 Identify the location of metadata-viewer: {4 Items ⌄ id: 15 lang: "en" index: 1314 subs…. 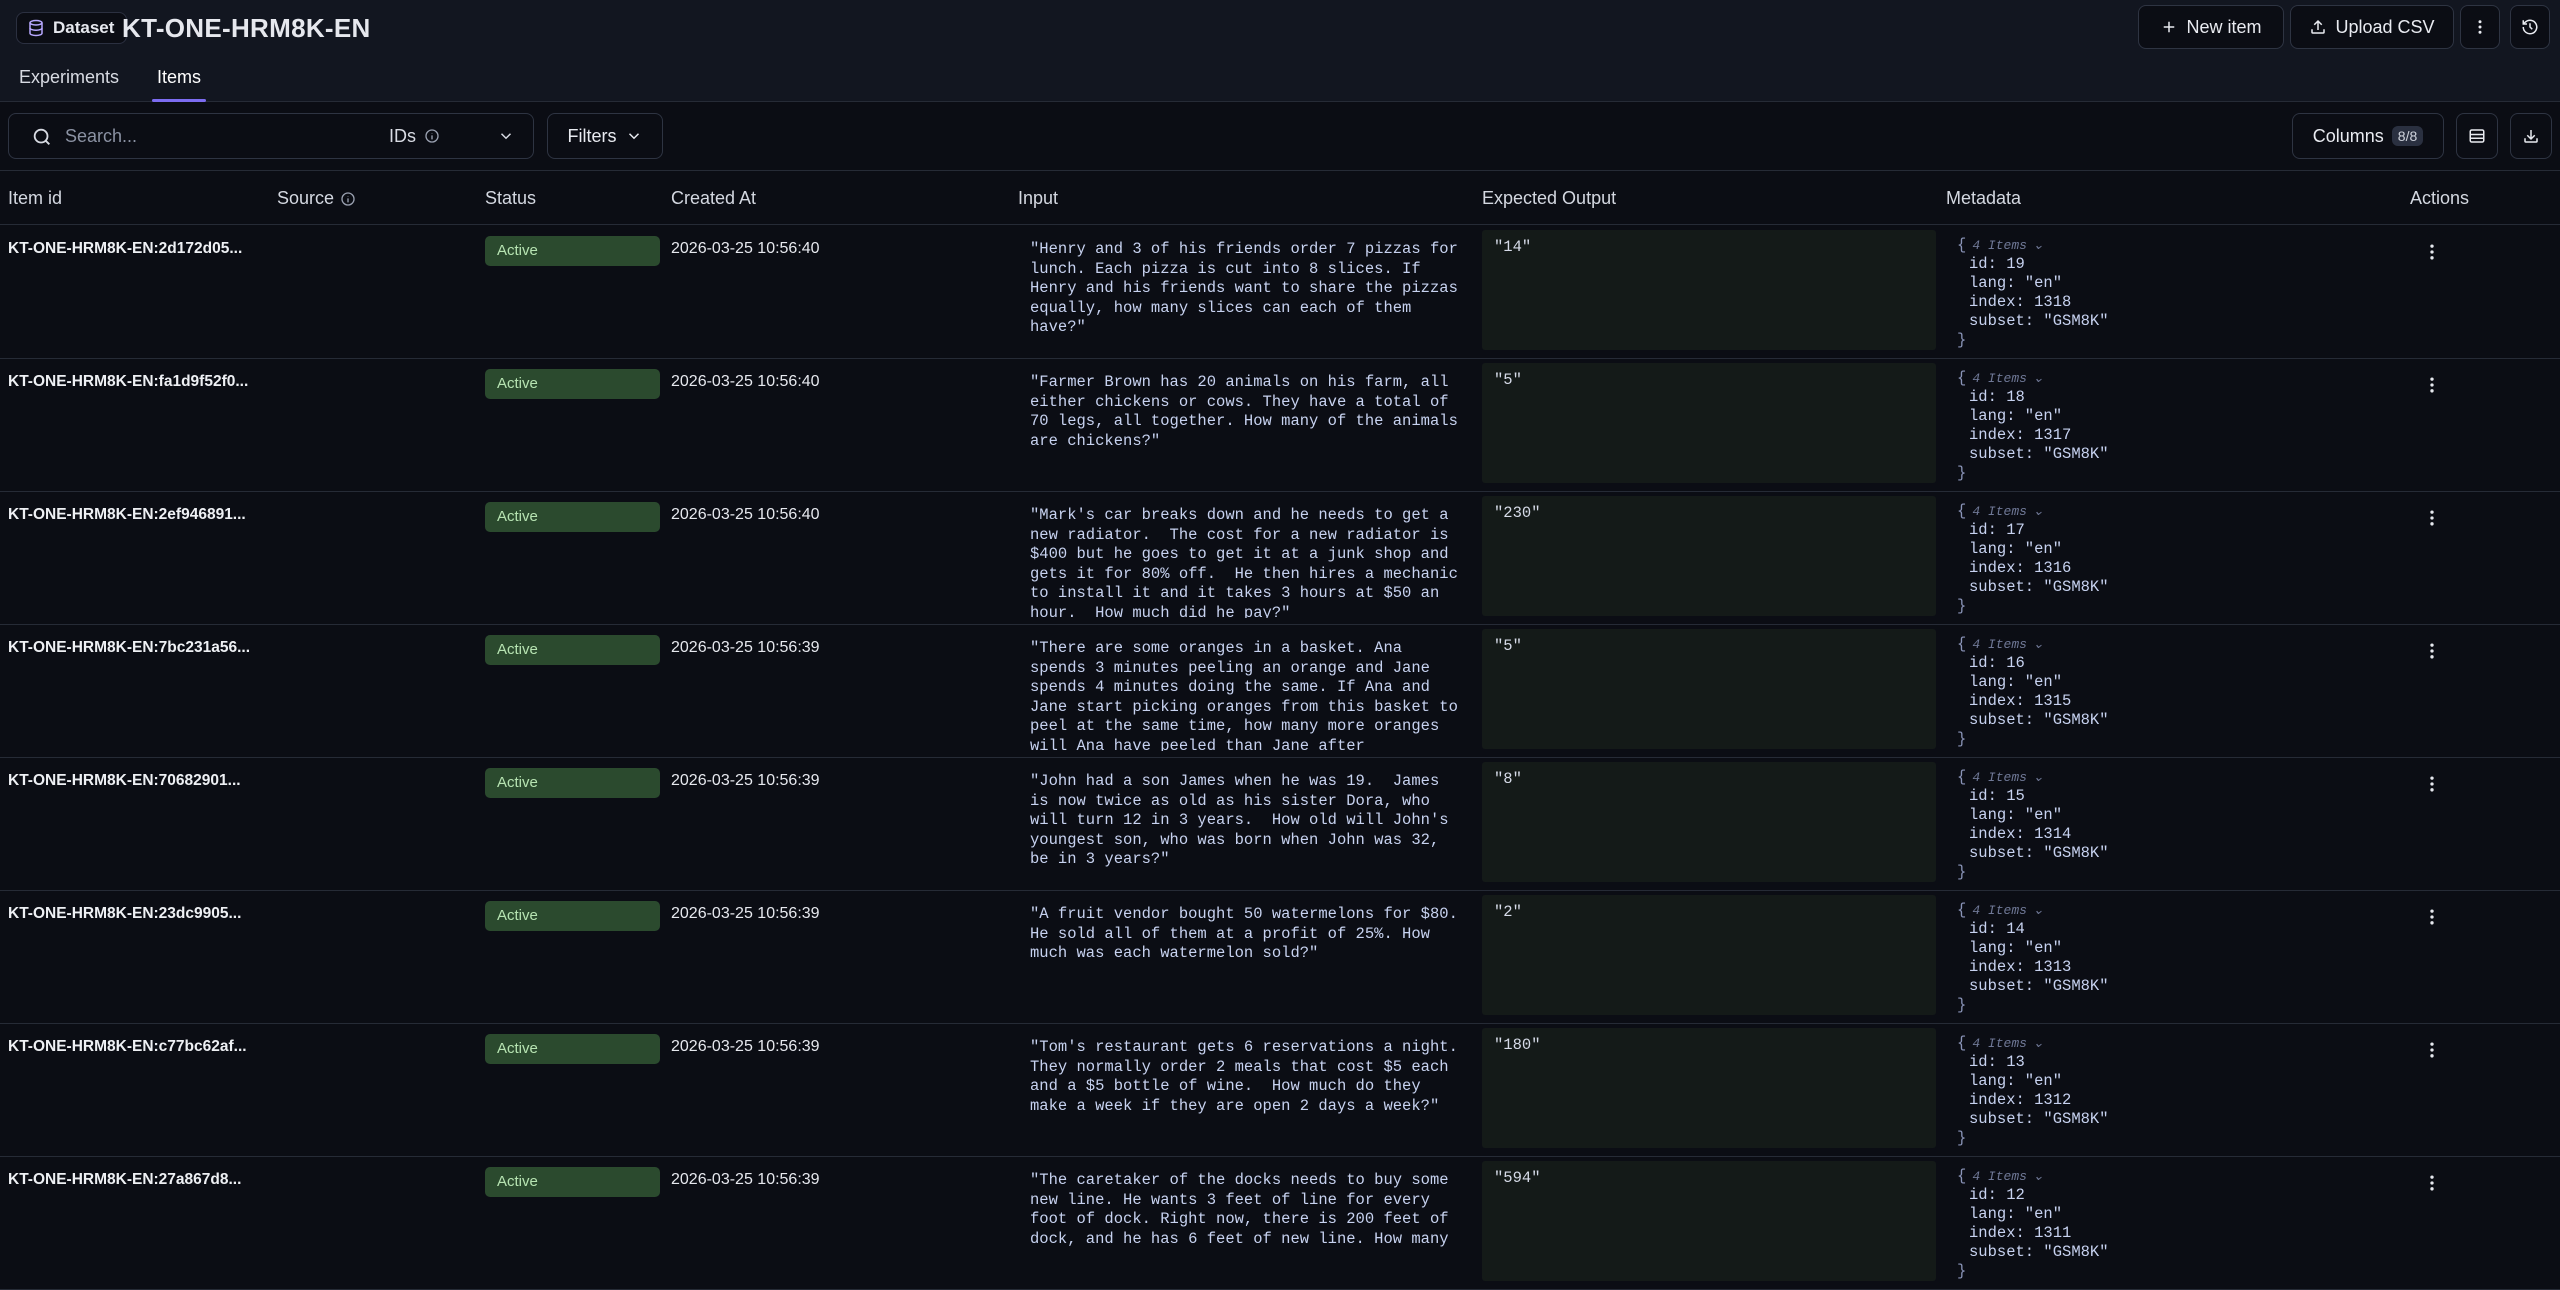
(2033, 825).